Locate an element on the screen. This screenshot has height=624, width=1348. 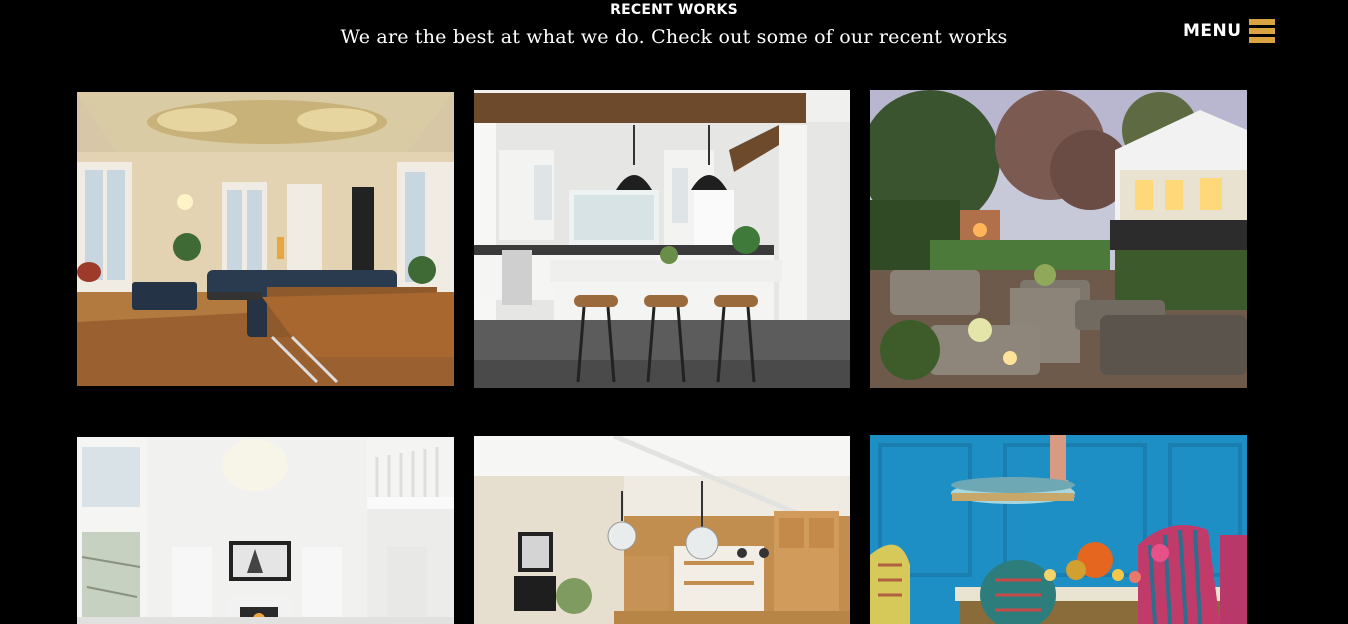
white-living-room-photo is located at coordinates (265, 530).